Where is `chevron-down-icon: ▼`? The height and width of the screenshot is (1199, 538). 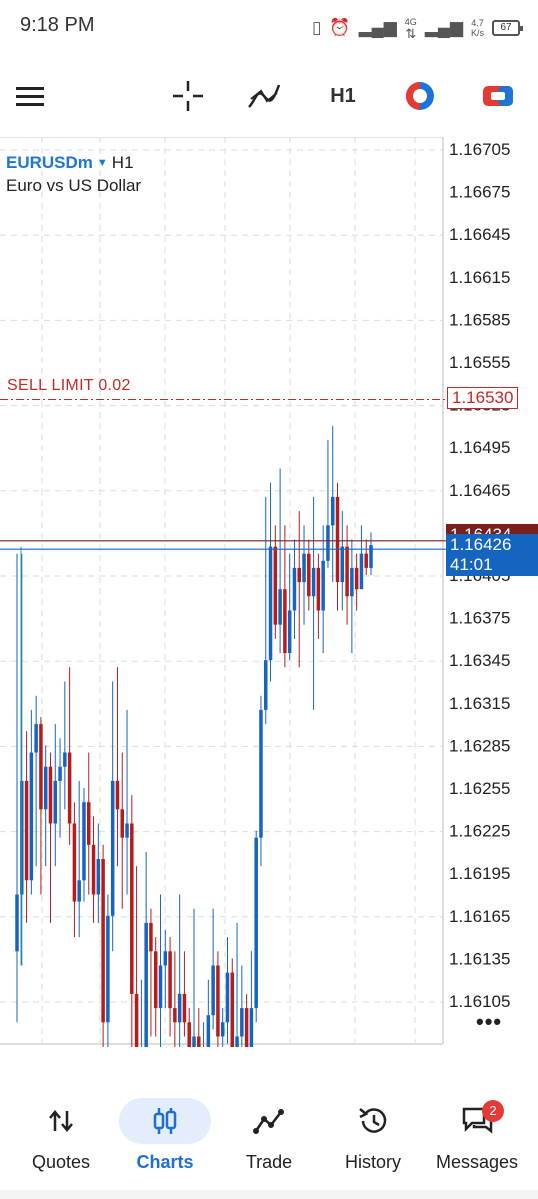
chevron-down-icon: ▼ is located at coordinates (102, 163).